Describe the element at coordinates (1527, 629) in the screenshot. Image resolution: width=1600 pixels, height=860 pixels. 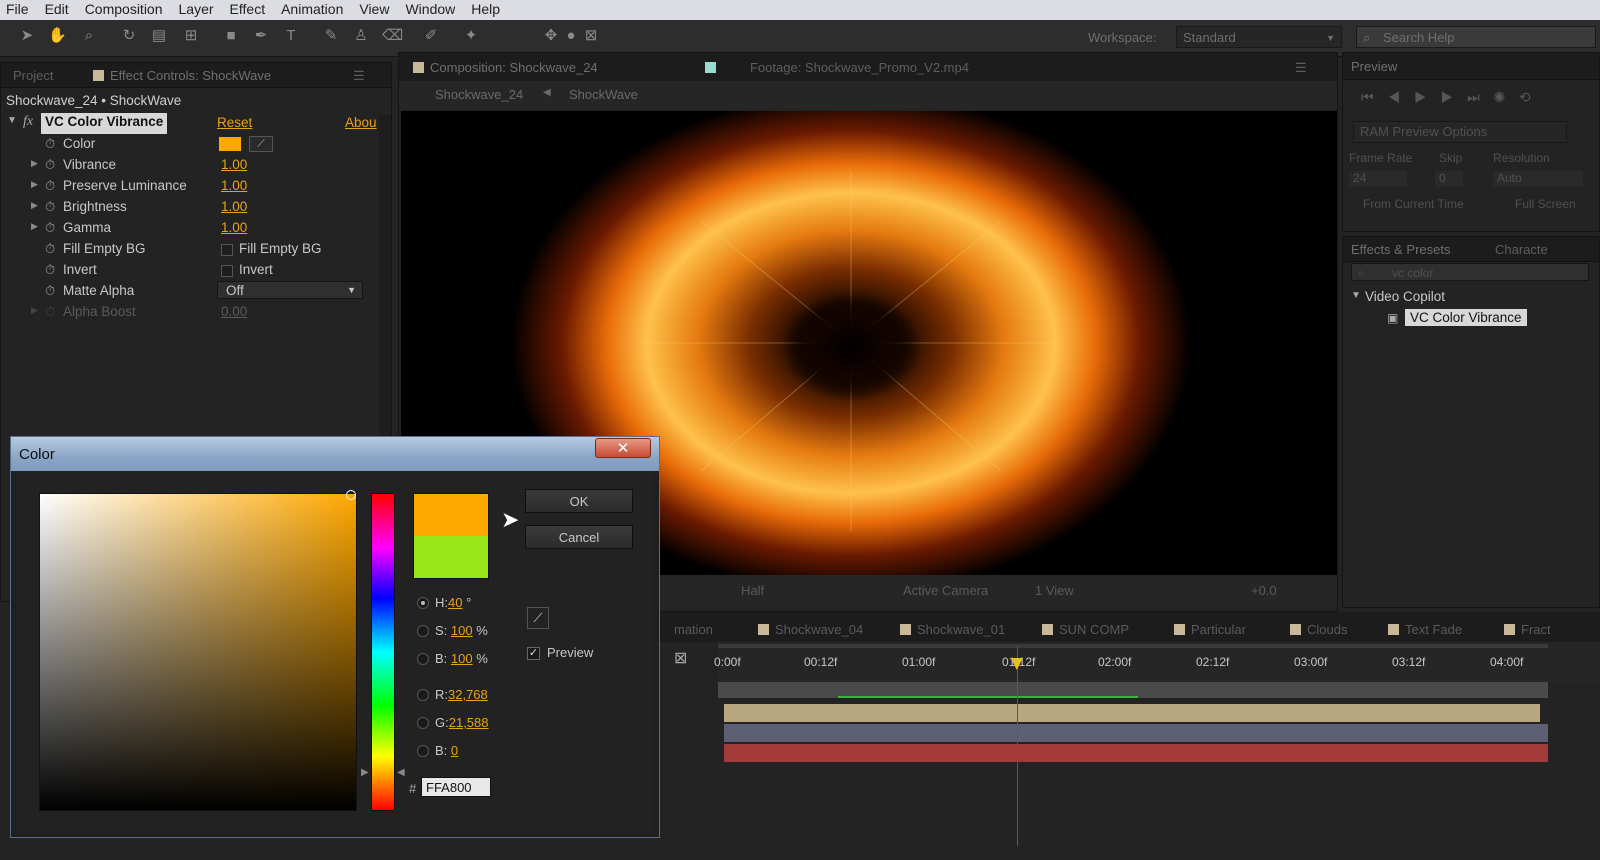
I see `timeline-tab: Fract` at that location.